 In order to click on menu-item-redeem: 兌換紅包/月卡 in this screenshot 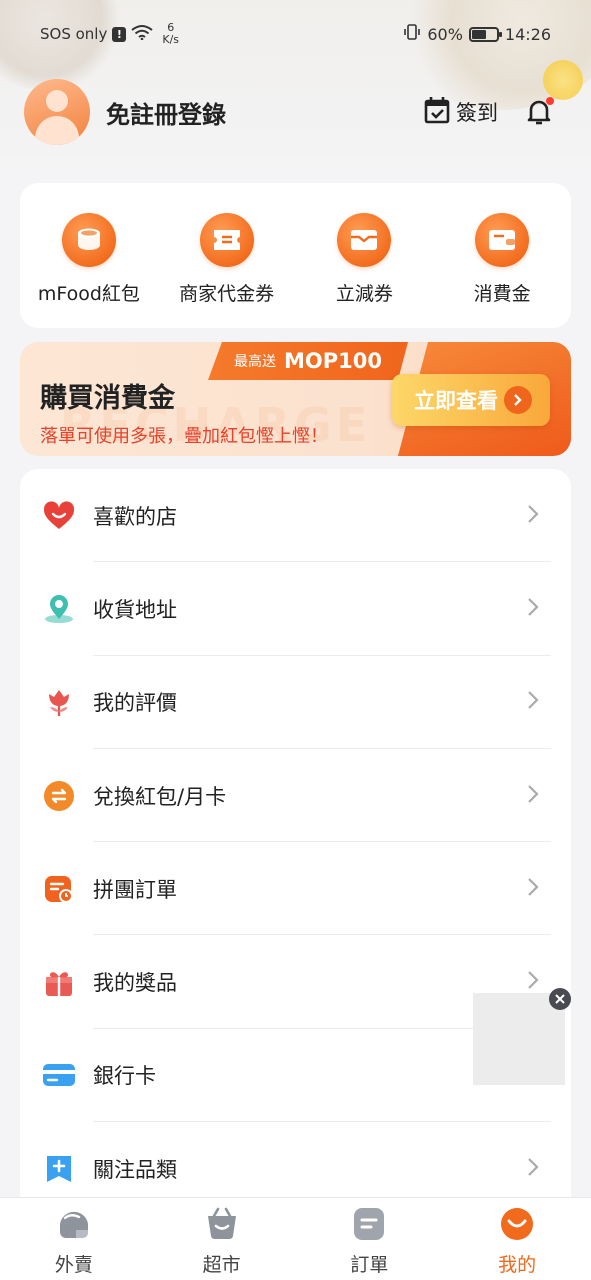, I will do `click(295, 796)`.